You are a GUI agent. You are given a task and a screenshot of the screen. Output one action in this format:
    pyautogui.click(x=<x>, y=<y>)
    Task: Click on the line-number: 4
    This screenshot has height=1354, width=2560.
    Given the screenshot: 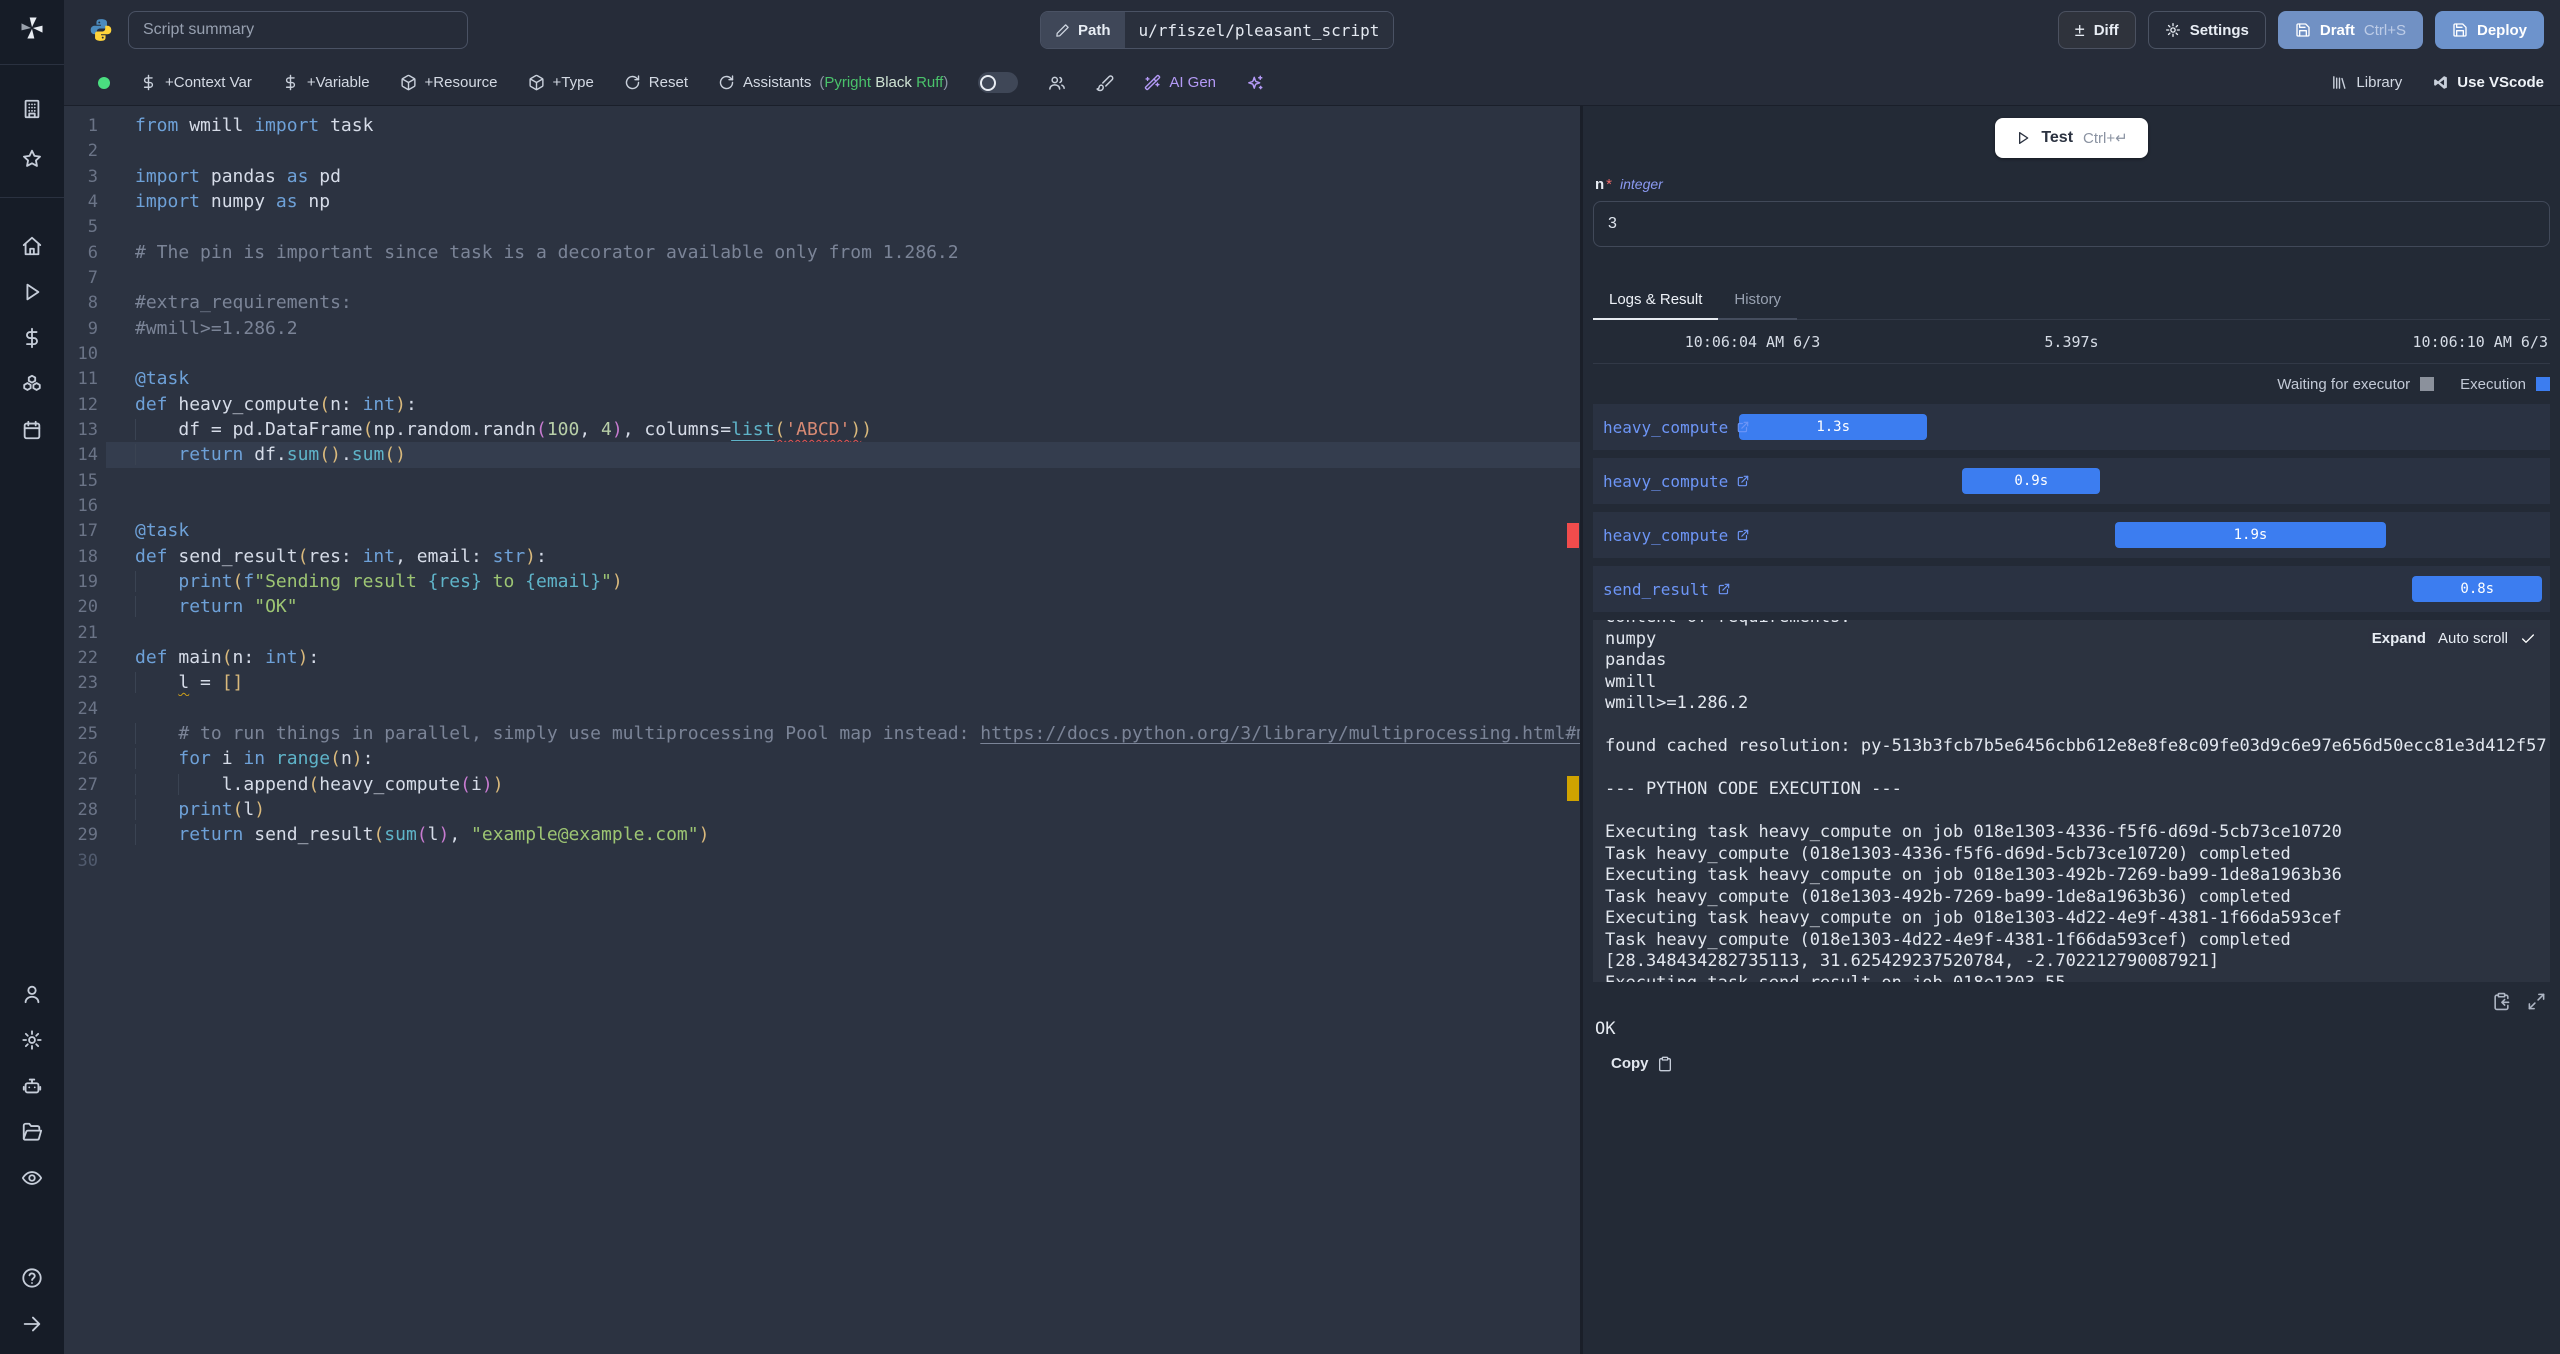 What is the action you would take?
    pyautogui.click(x=92, y=201)
    